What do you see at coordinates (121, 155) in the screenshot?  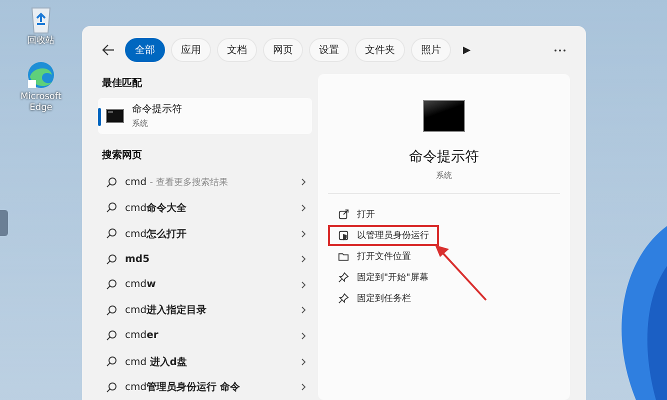 I see `section-heading: 搜索网页` at bounding box center [121, 155].